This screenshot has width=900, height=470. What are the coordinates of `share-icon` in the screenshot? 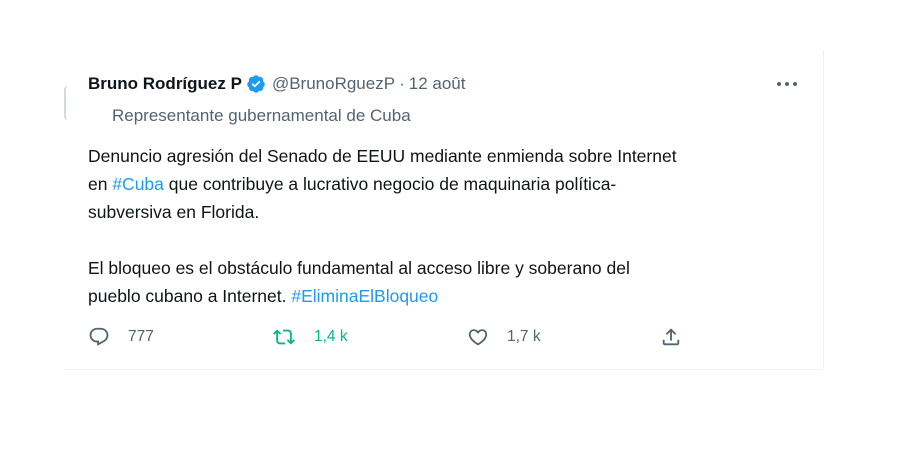 It's located at (671, 337).